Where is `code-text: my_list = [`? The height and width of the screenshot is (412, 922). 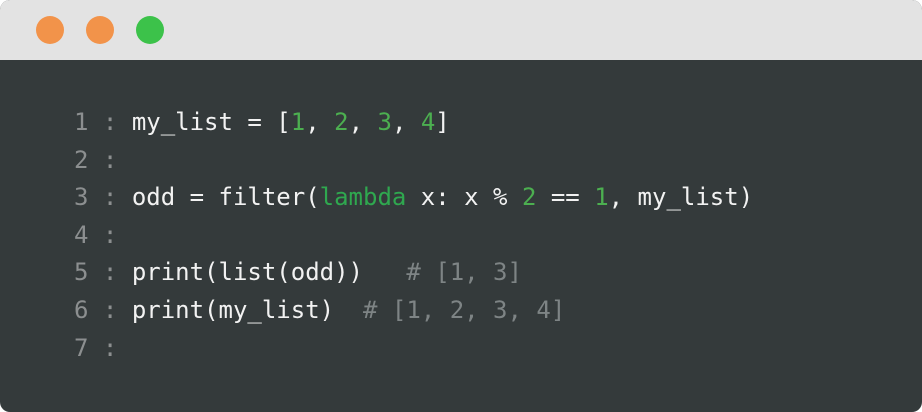
code-text: my_list = [ is located at coordinates (211, 122).